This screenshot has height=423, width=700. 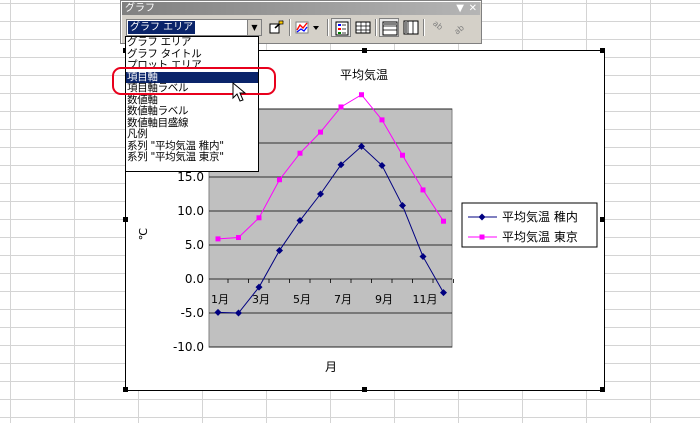 I want to click on x-tick-label: 11月, so click(x=425, y=299).